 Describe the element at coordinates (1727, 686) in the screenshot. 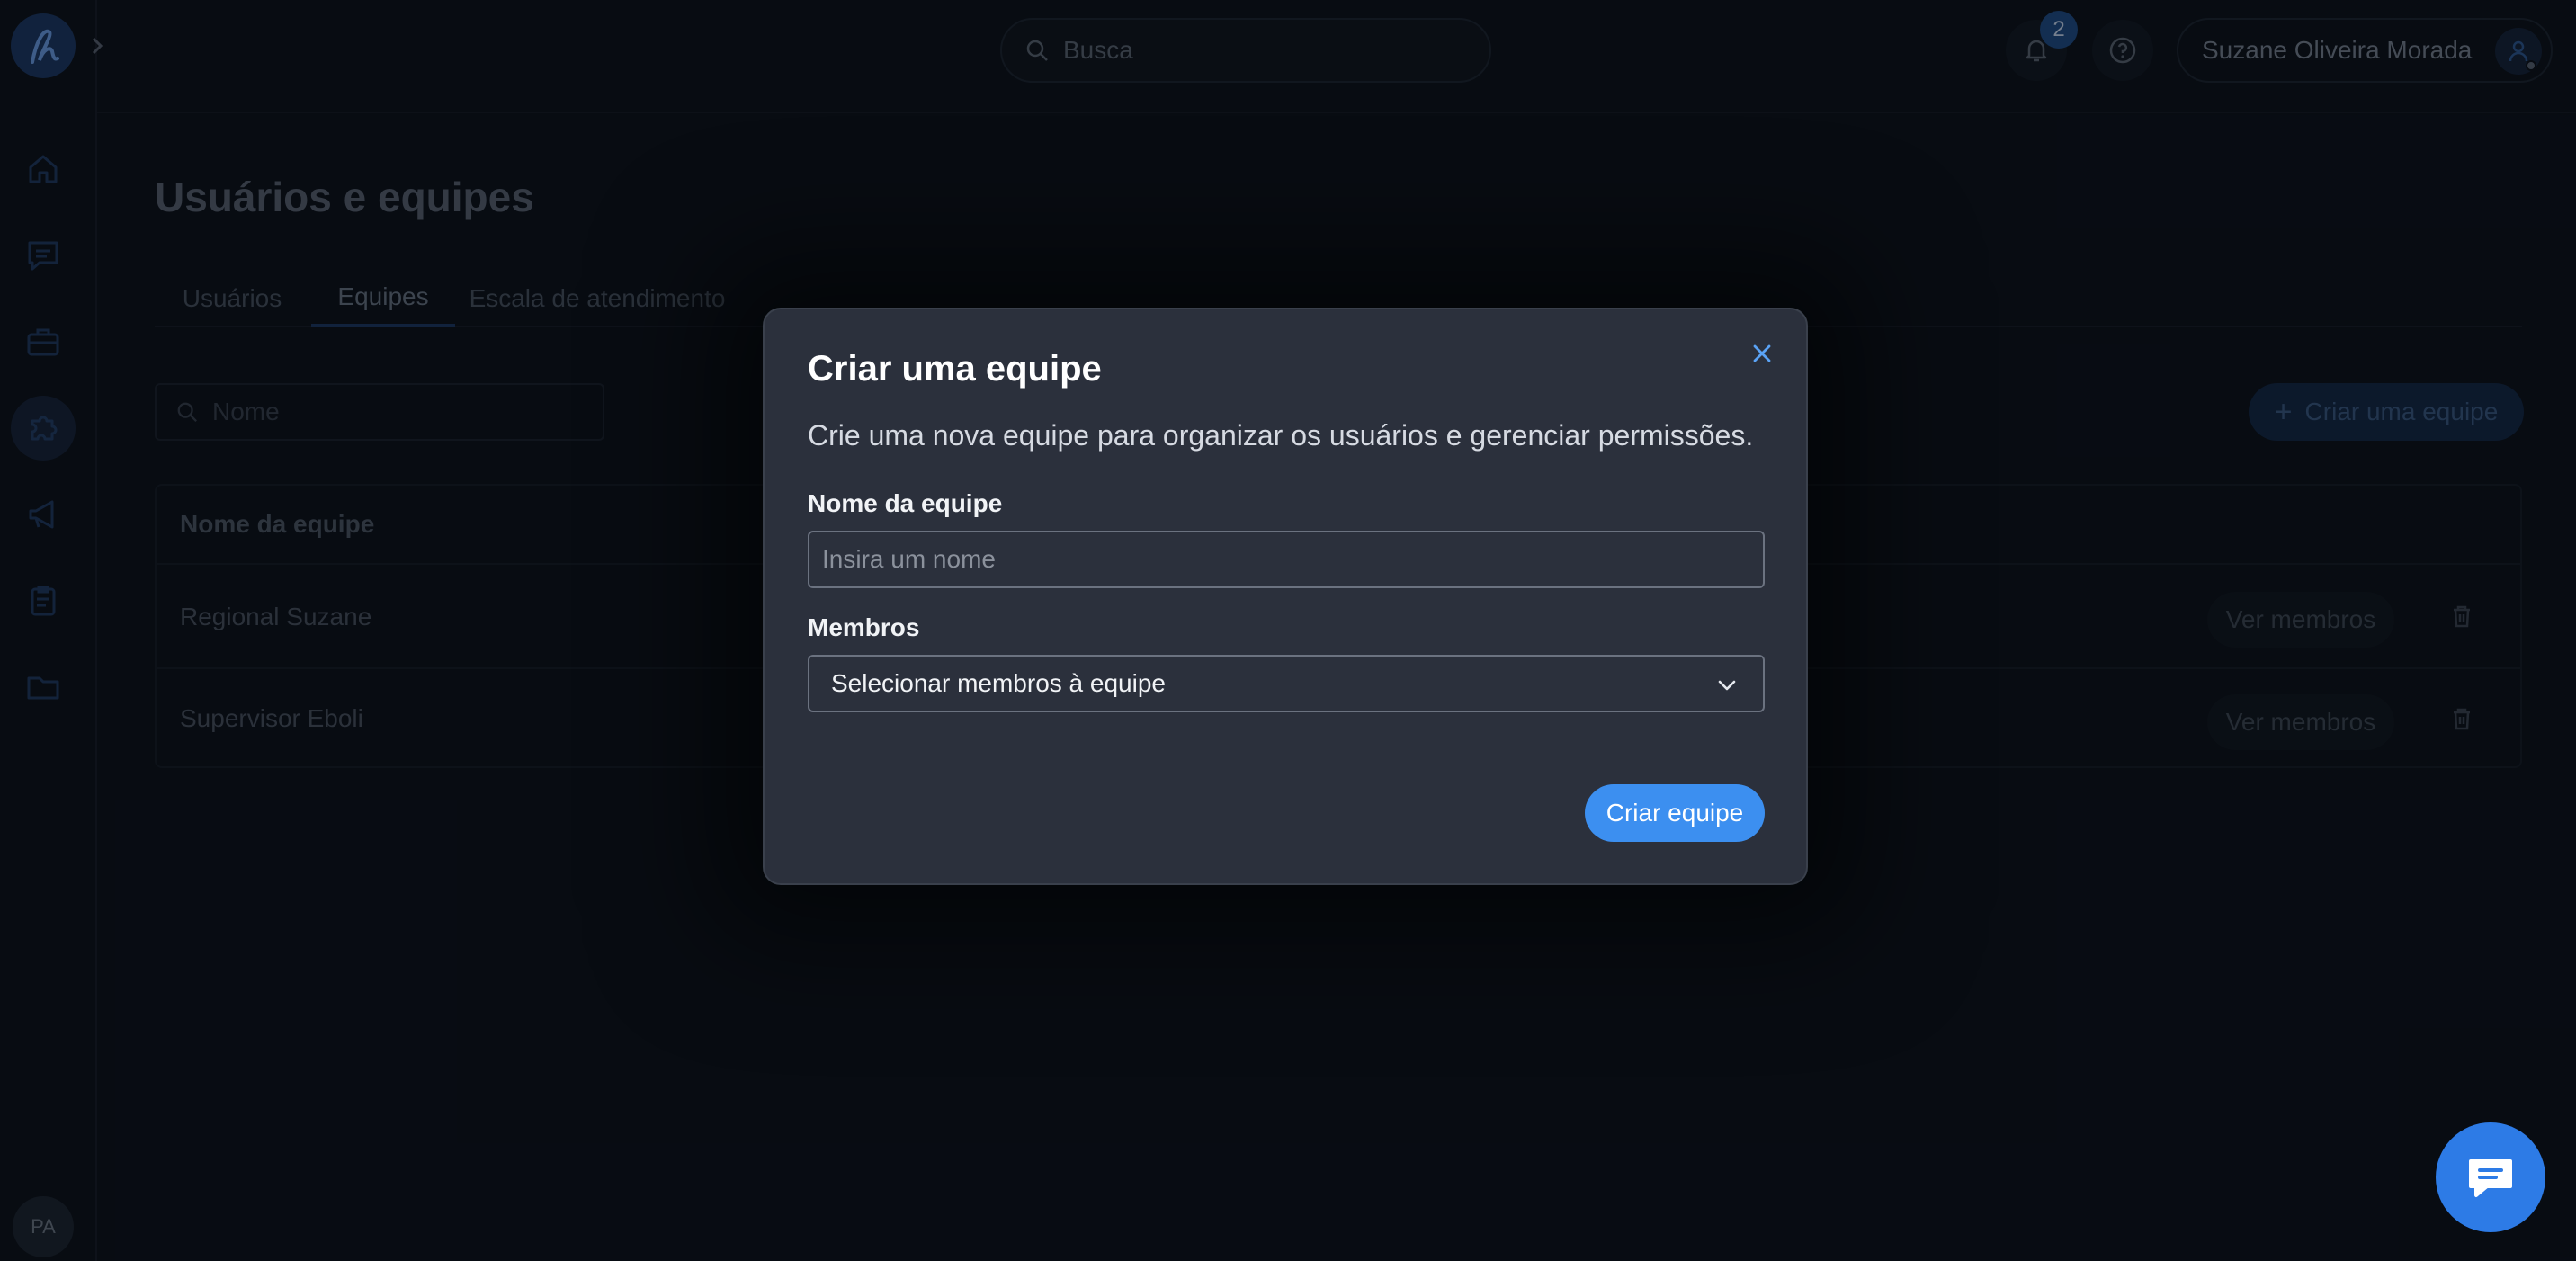

I see `chevron-down-icon` at that location.